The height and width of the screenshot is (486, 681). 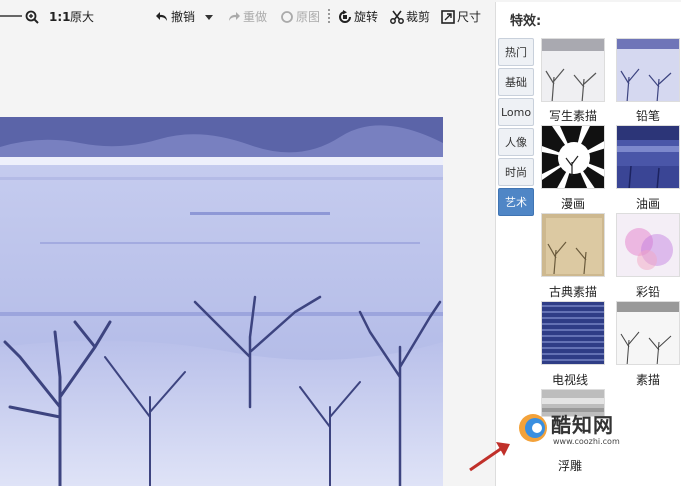 I want to click on color-pencil-preview, so click(x=648, y=245).